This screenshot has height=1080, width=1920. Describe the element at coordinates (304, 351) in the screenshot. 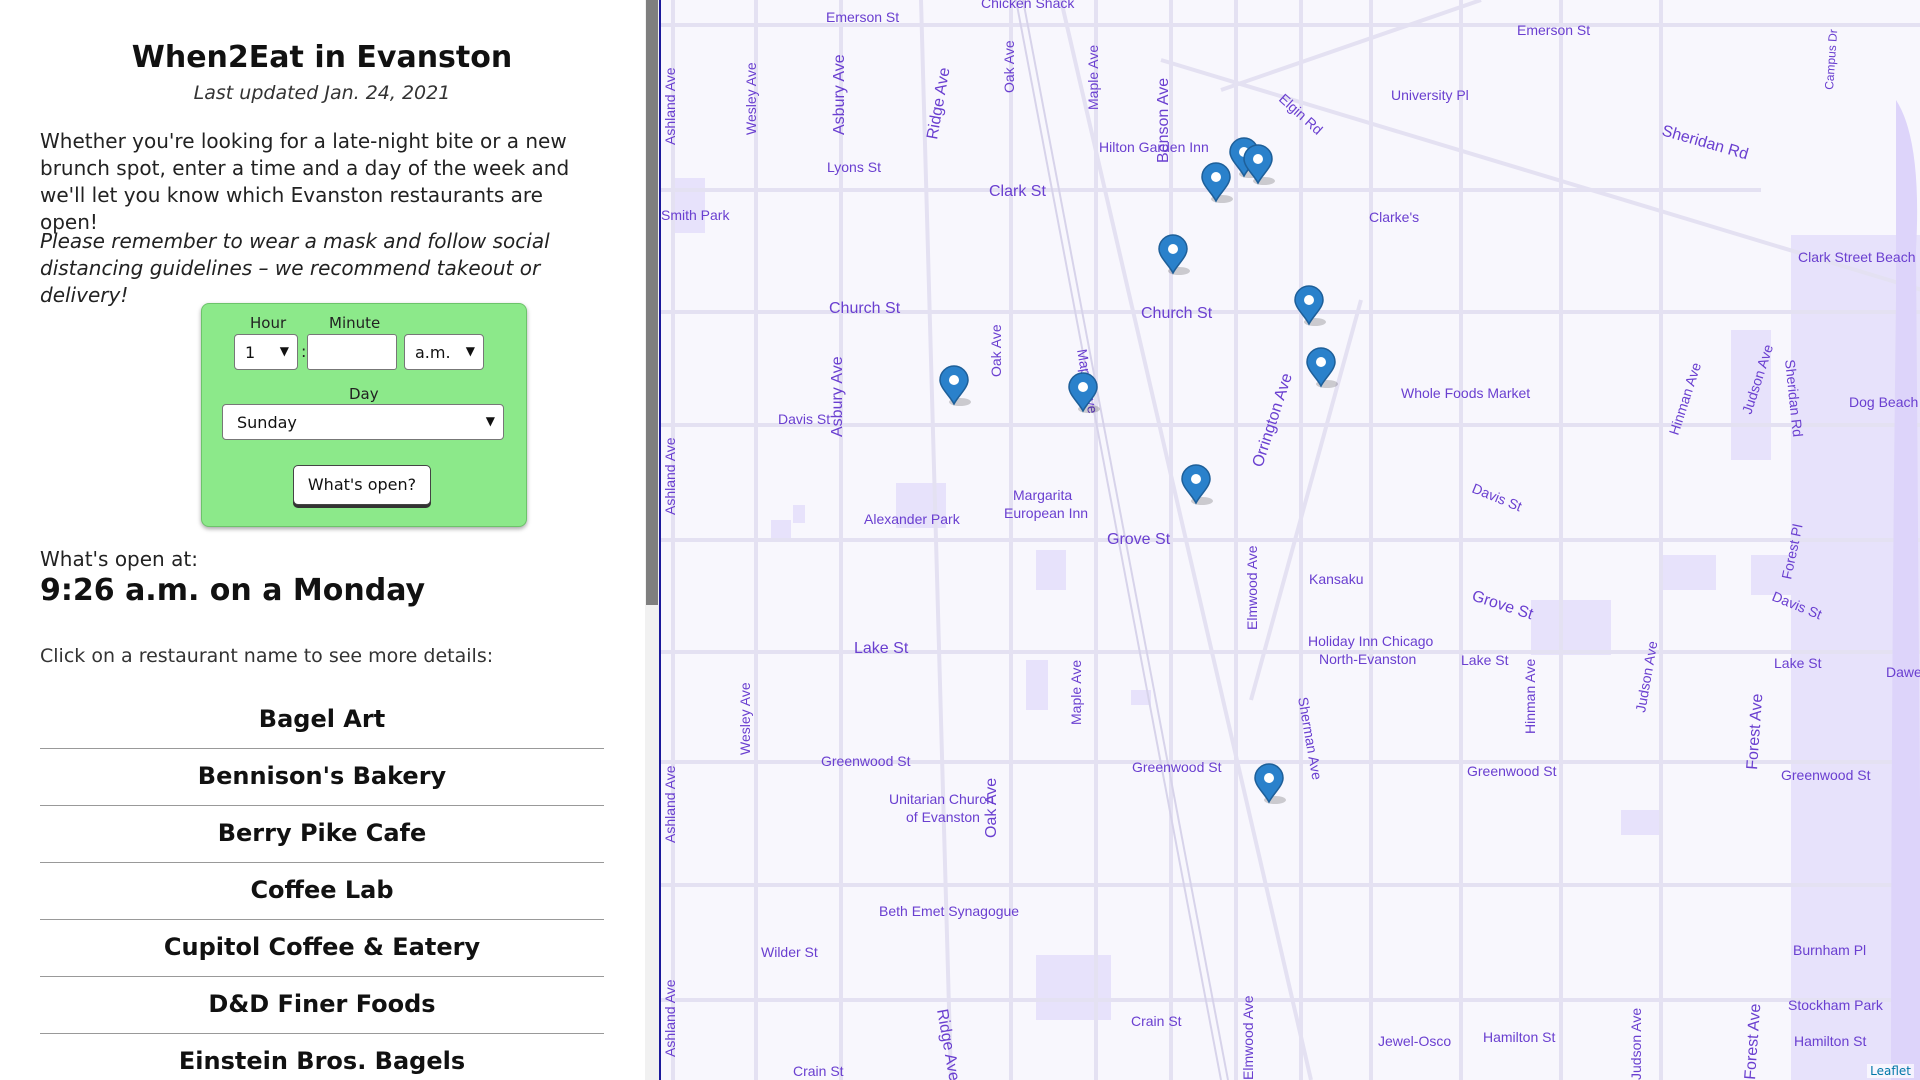

I see `time-colon: :` at that location.